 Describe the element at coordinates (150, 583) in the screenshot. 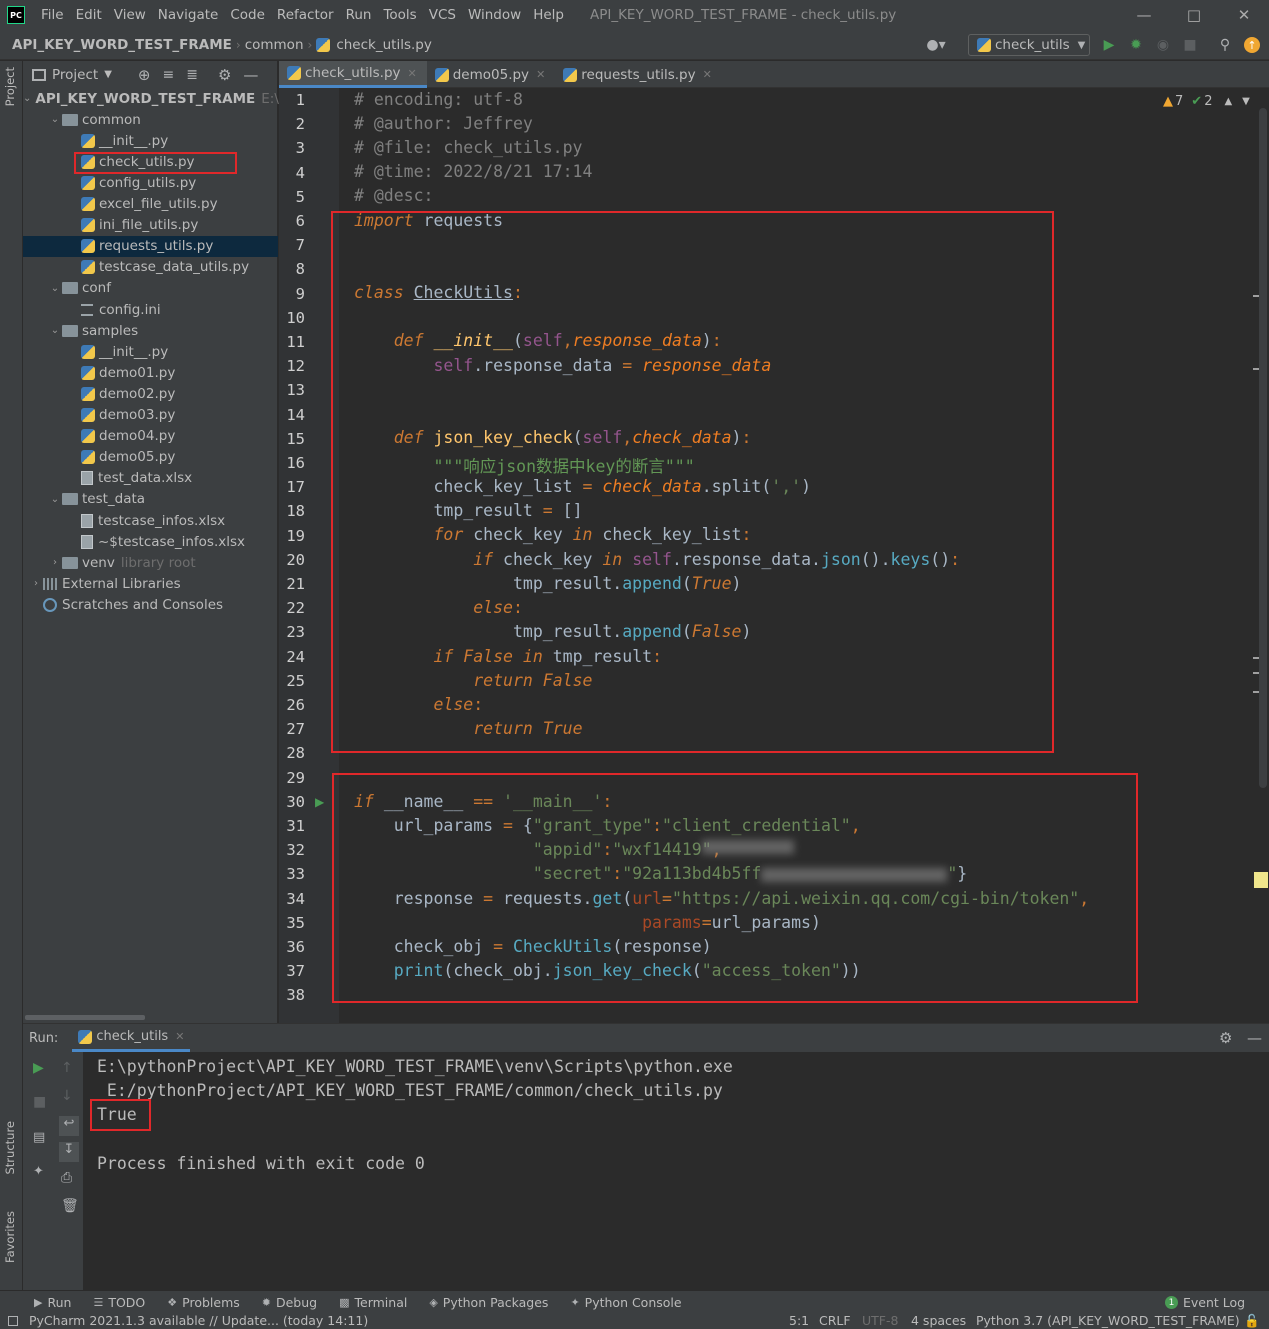

I see `tree-item: › External Libraries` at that location.